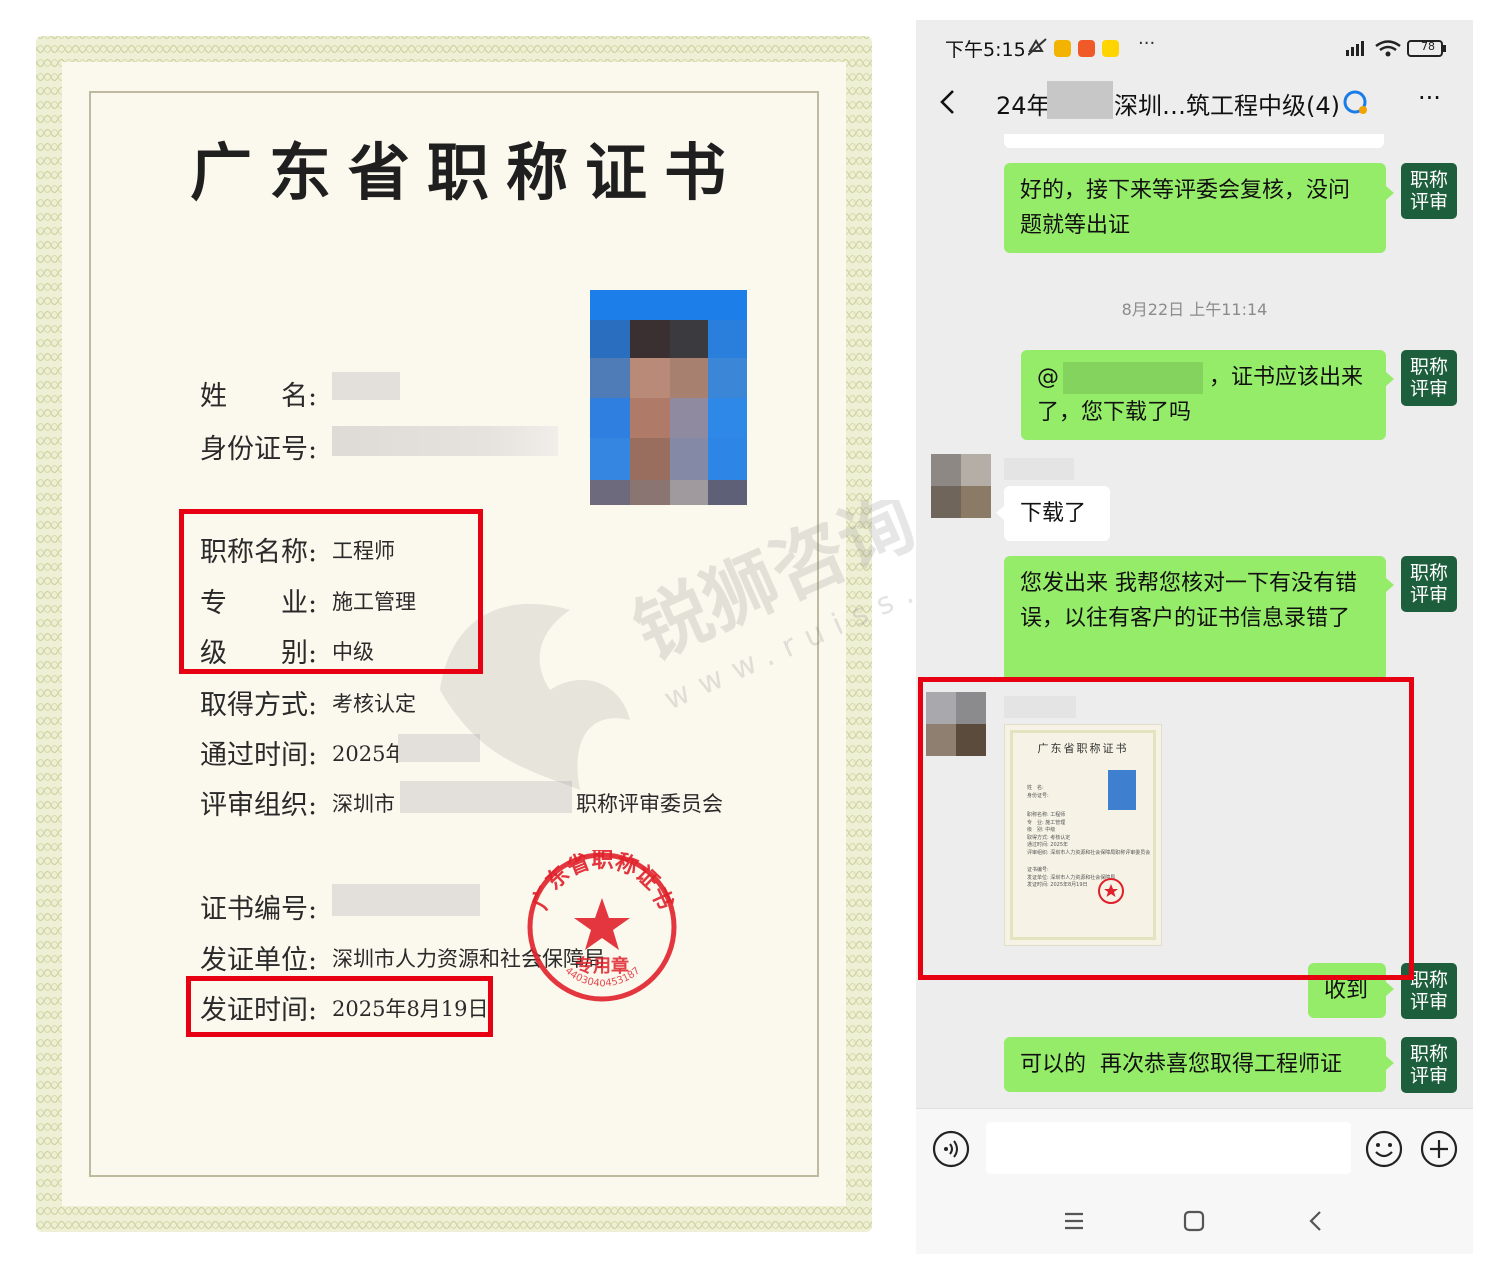 Image resolution: width=1494 pixels, height=1267 pixels. What do you see at coordinates (1080, 100) in the screenshot?
I see `chat-title-redacted` at bounding box center [1080, 100].